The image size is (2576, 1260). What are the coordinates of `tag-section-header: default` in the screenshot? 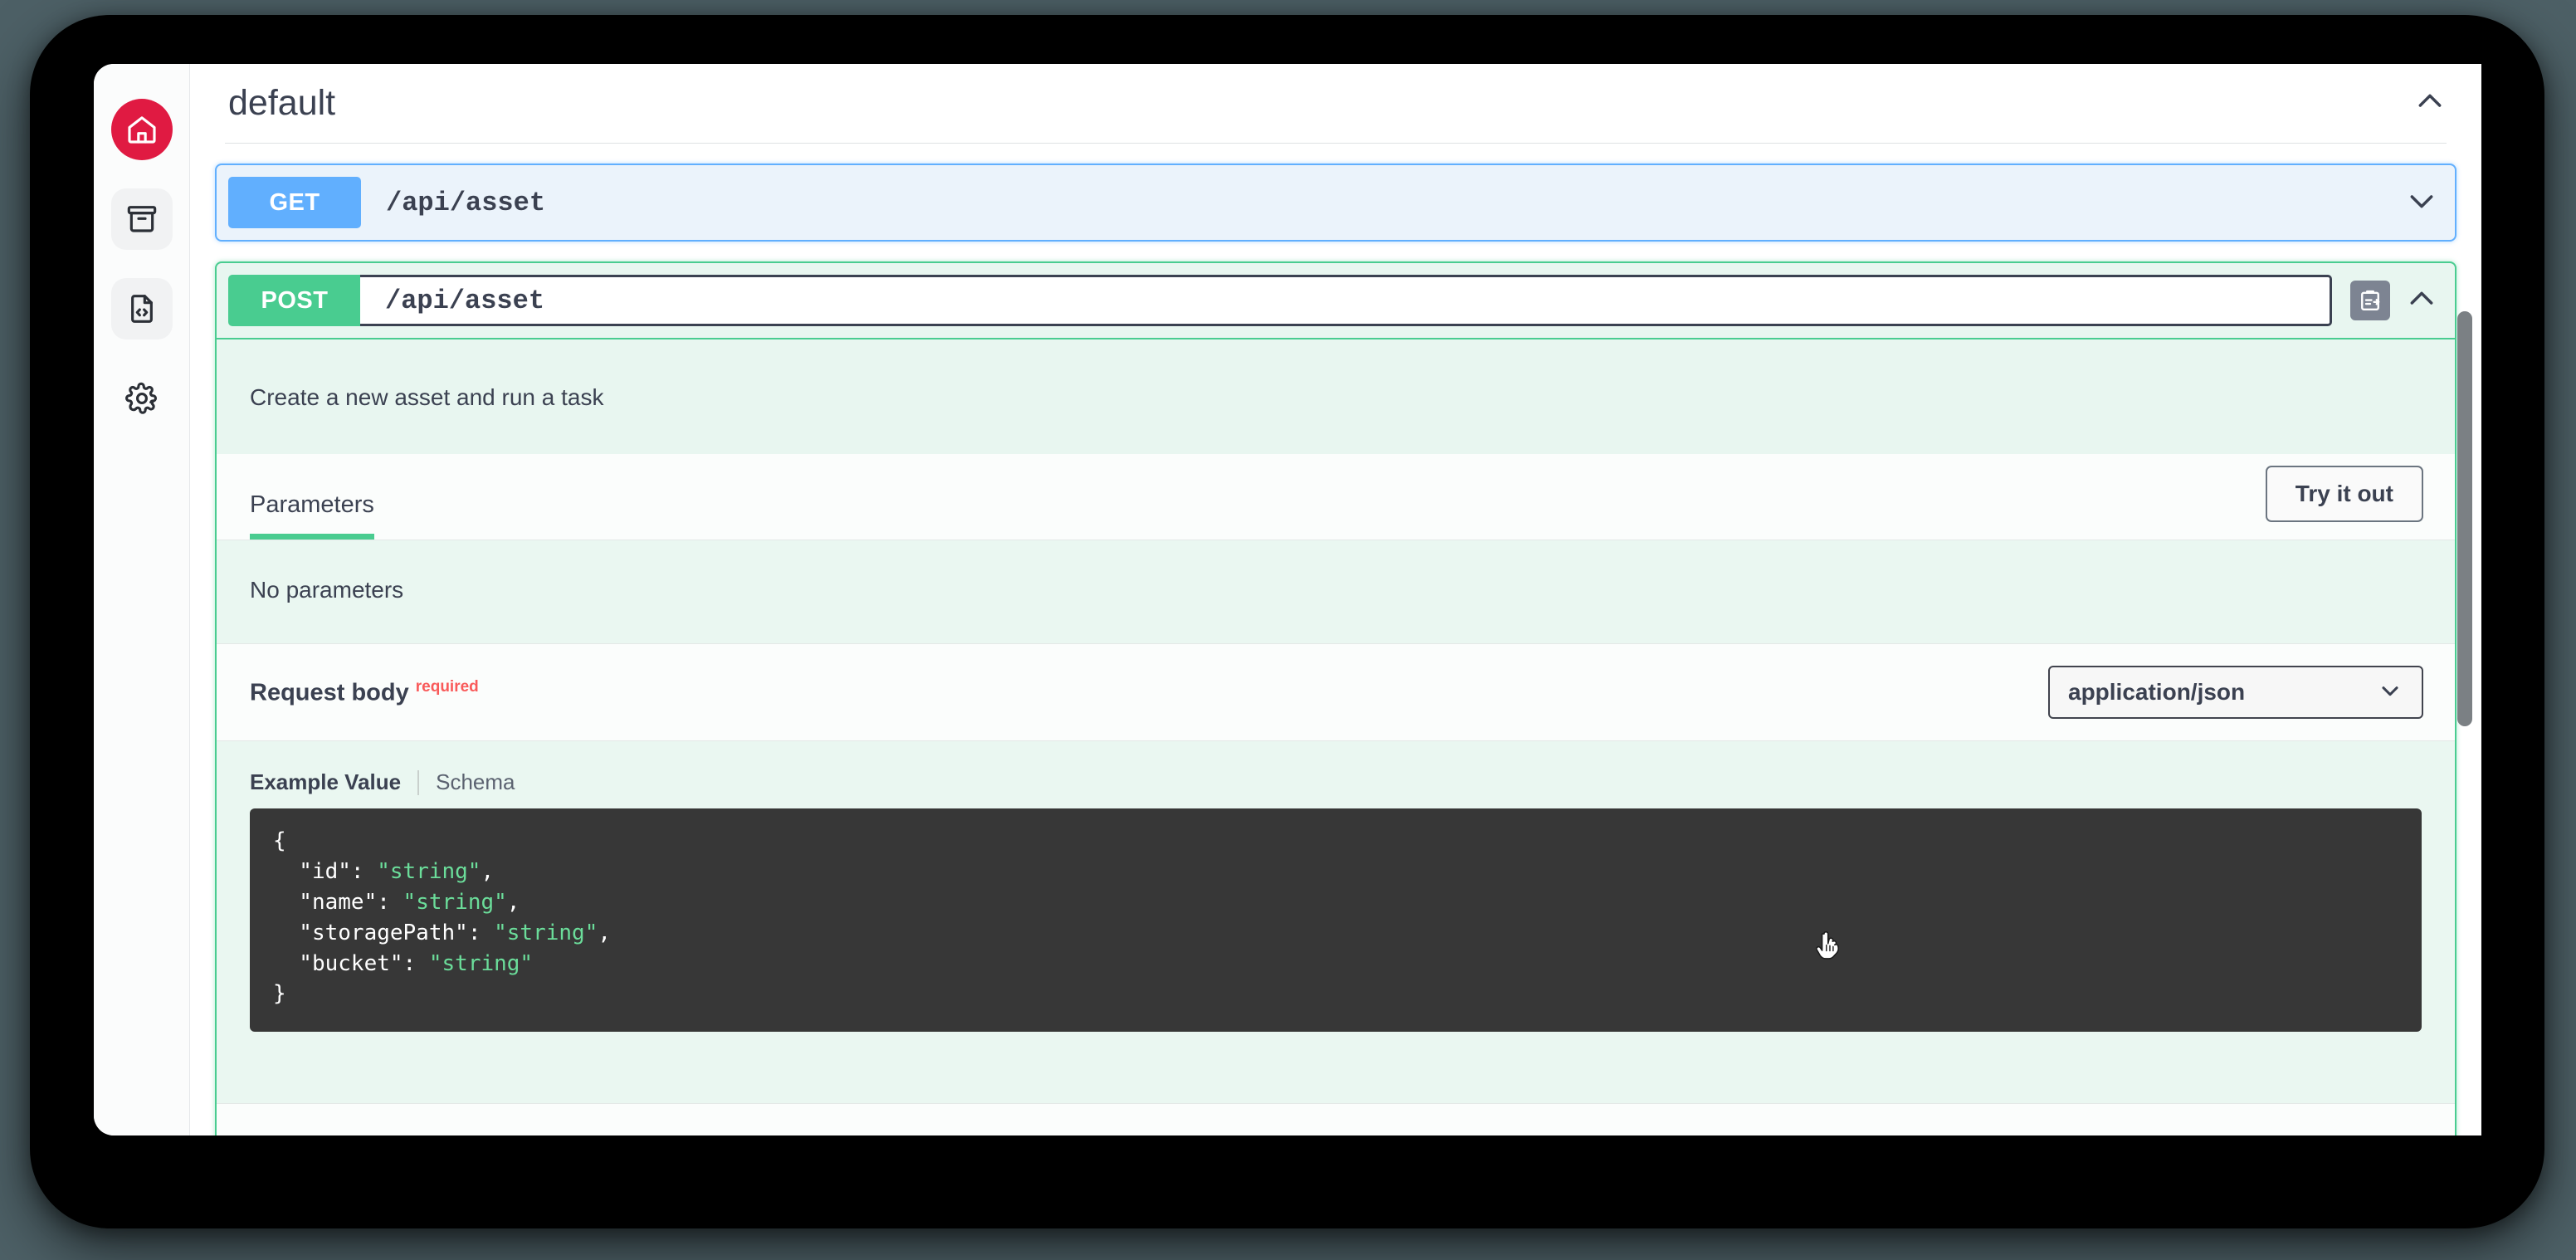 It's located at (1336, 104).